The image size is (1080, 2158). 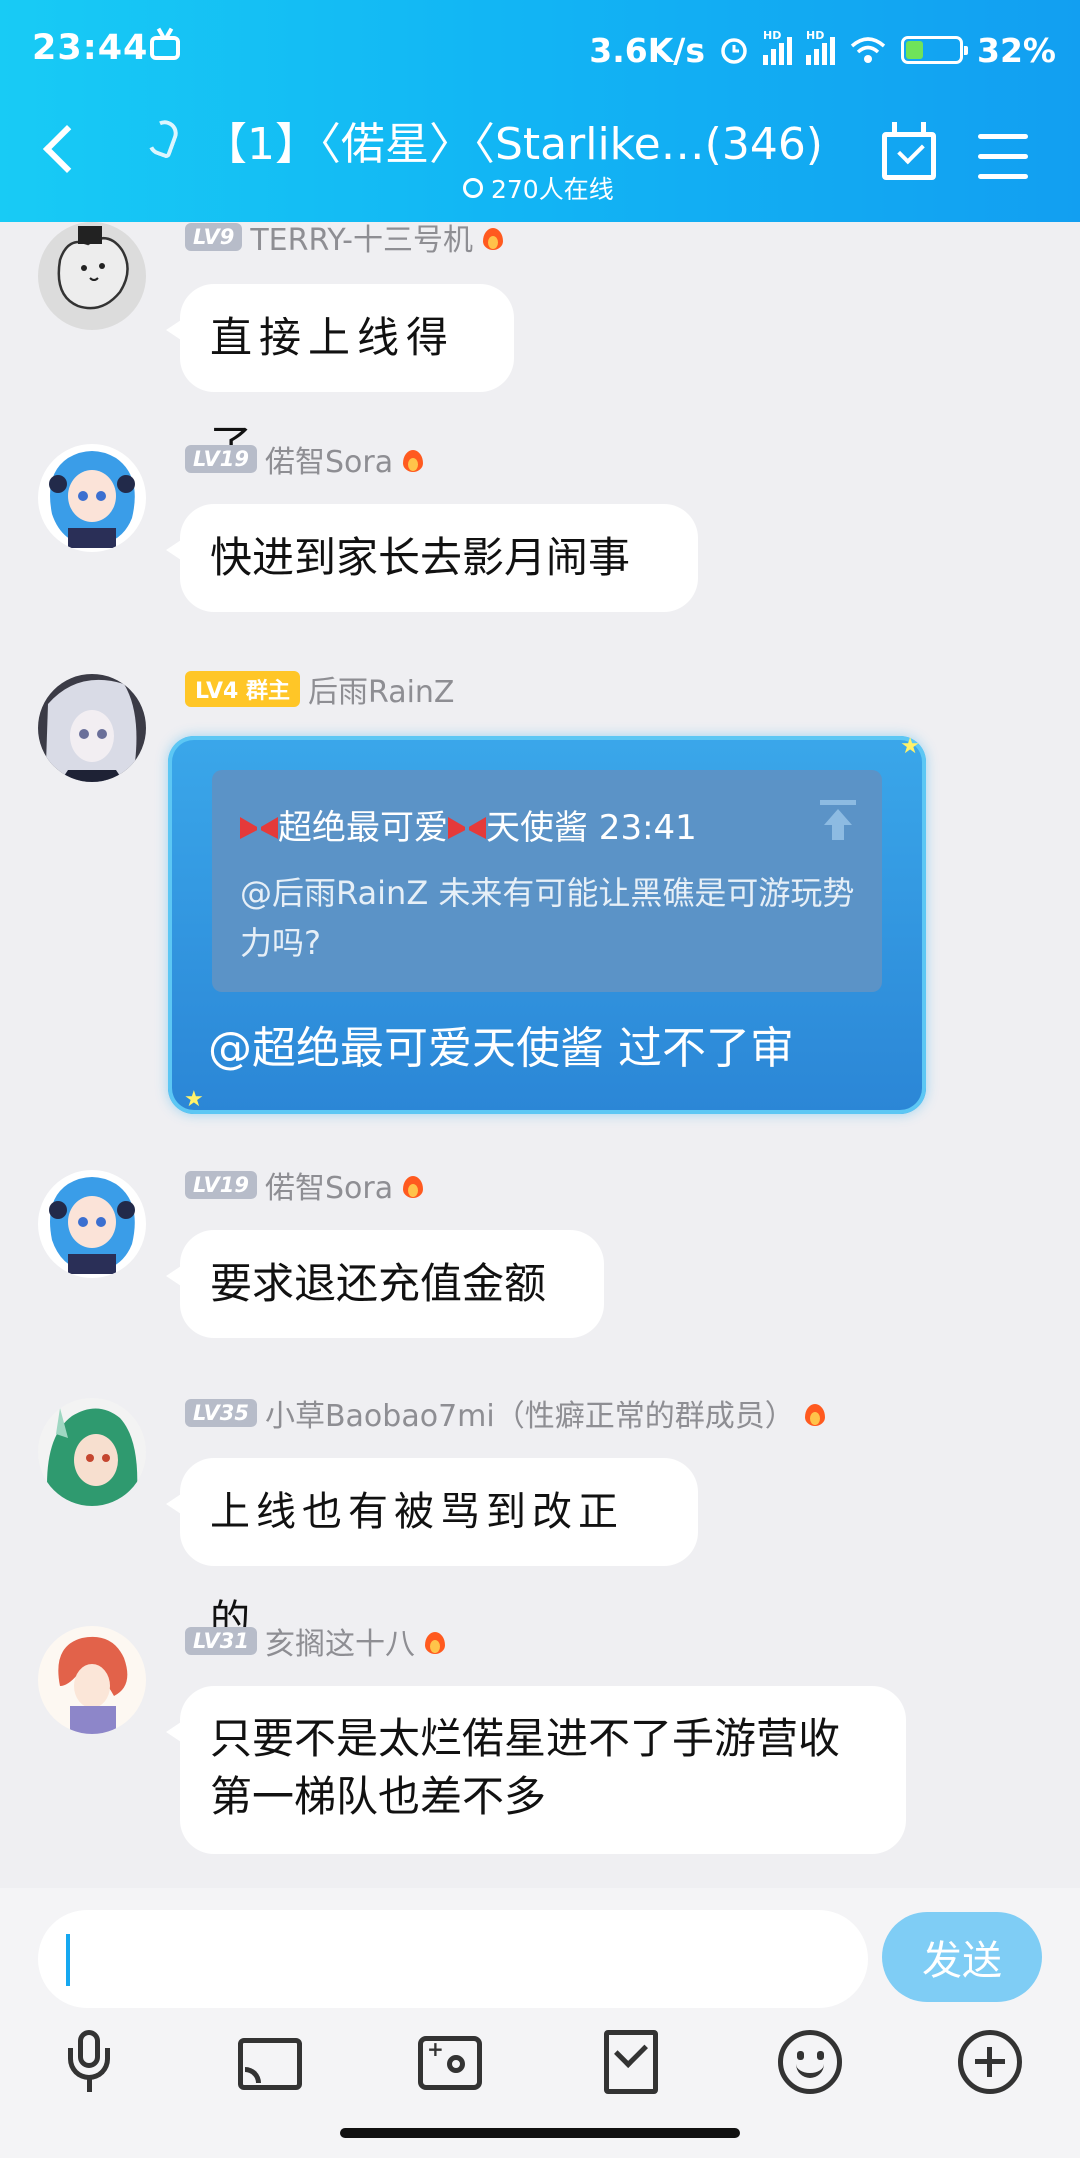 I want to click on screen-share-icon, so click(x=270, y=2064).